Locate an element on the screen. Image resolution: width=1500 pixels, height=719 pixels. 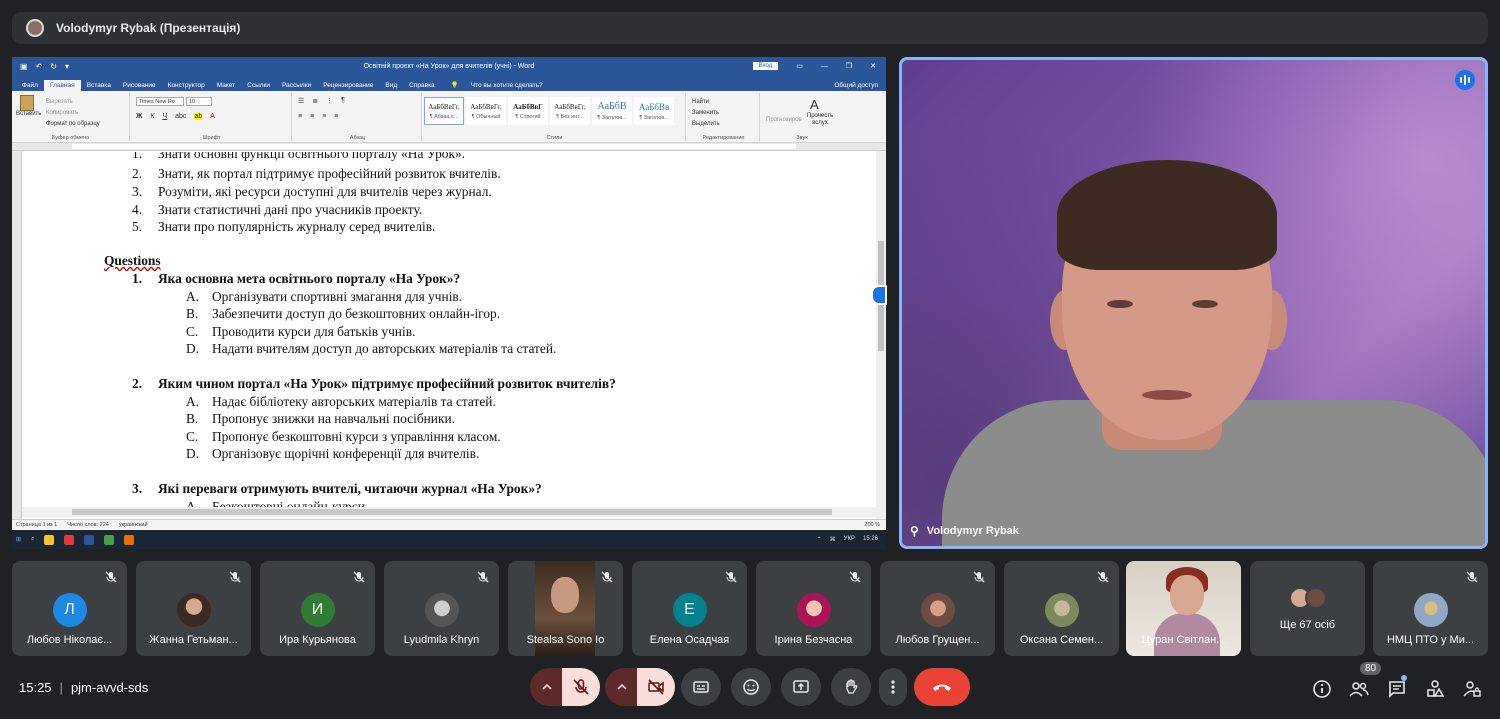
bullets-icon: ☰ is located at coordinates (301, 101).